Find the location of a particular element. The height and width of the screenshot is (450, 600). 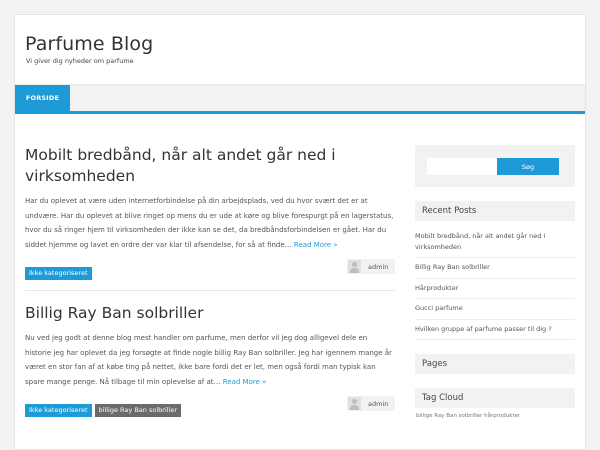

pages-title: Pages is located at coordinates (495, 364).